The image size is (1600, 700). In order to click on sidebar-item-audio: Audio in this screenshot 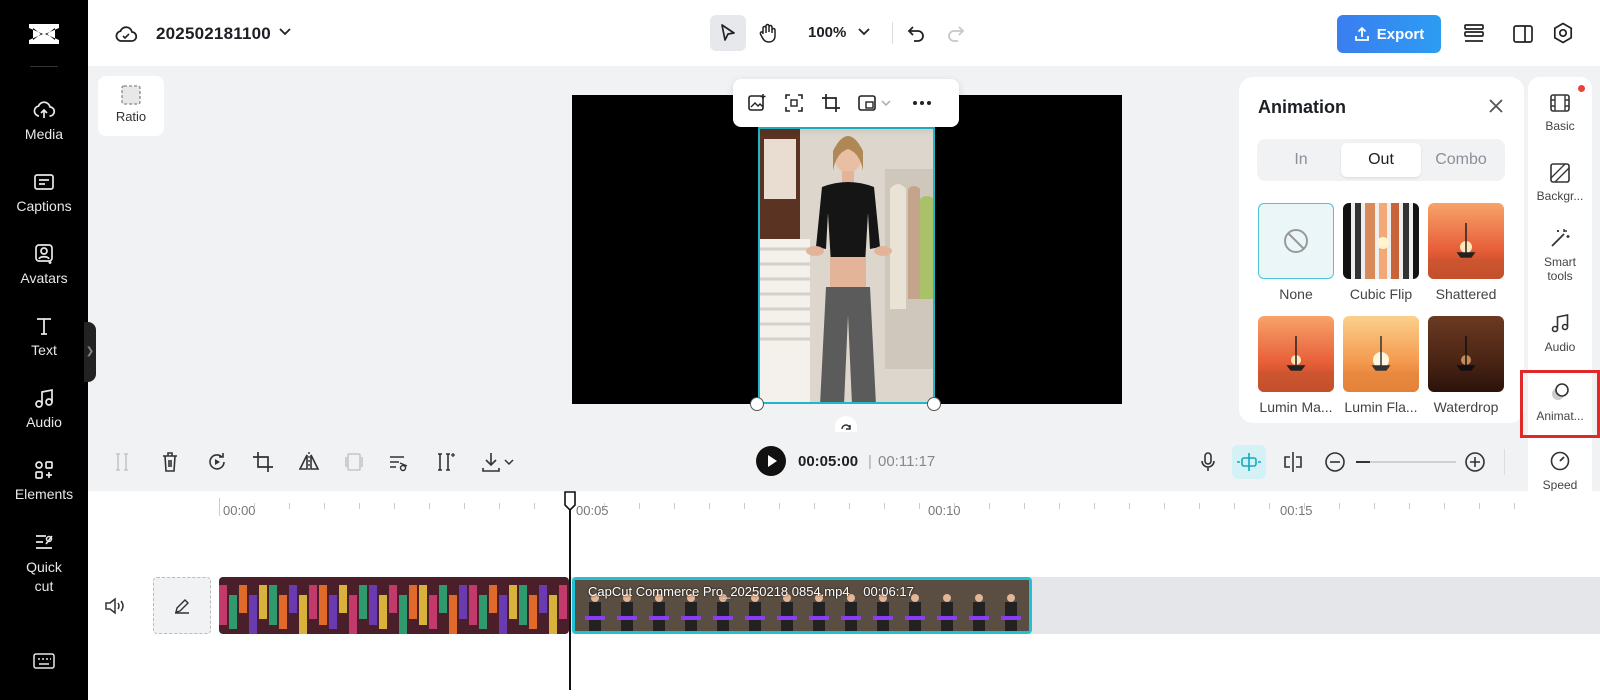, I will do `click(44, 408)`.